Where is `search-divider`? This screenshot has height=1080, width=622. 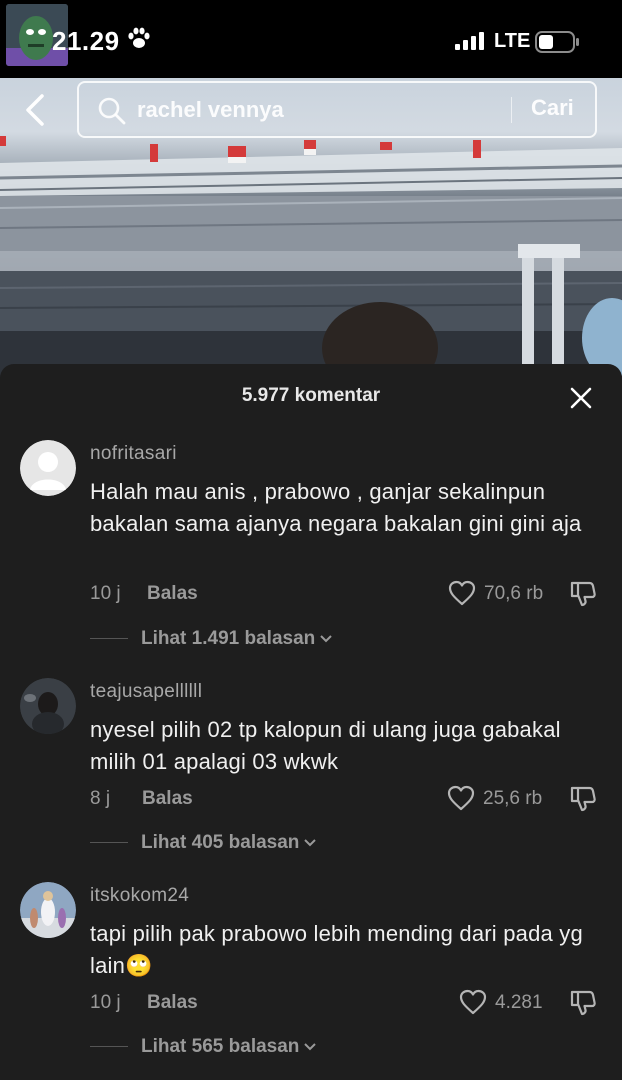 search-divider is located at coordinates (511, 110).